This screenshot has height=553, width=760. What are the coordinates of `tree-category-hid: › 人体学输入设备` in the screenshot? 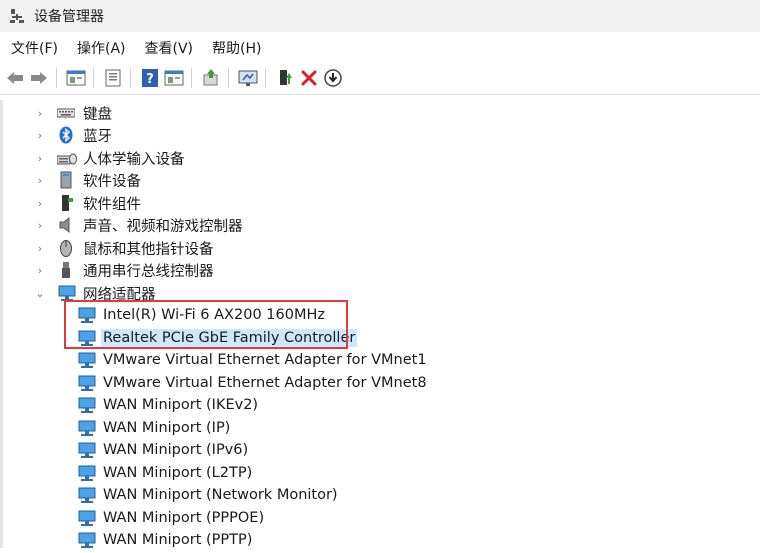 It's located at (111, 158).